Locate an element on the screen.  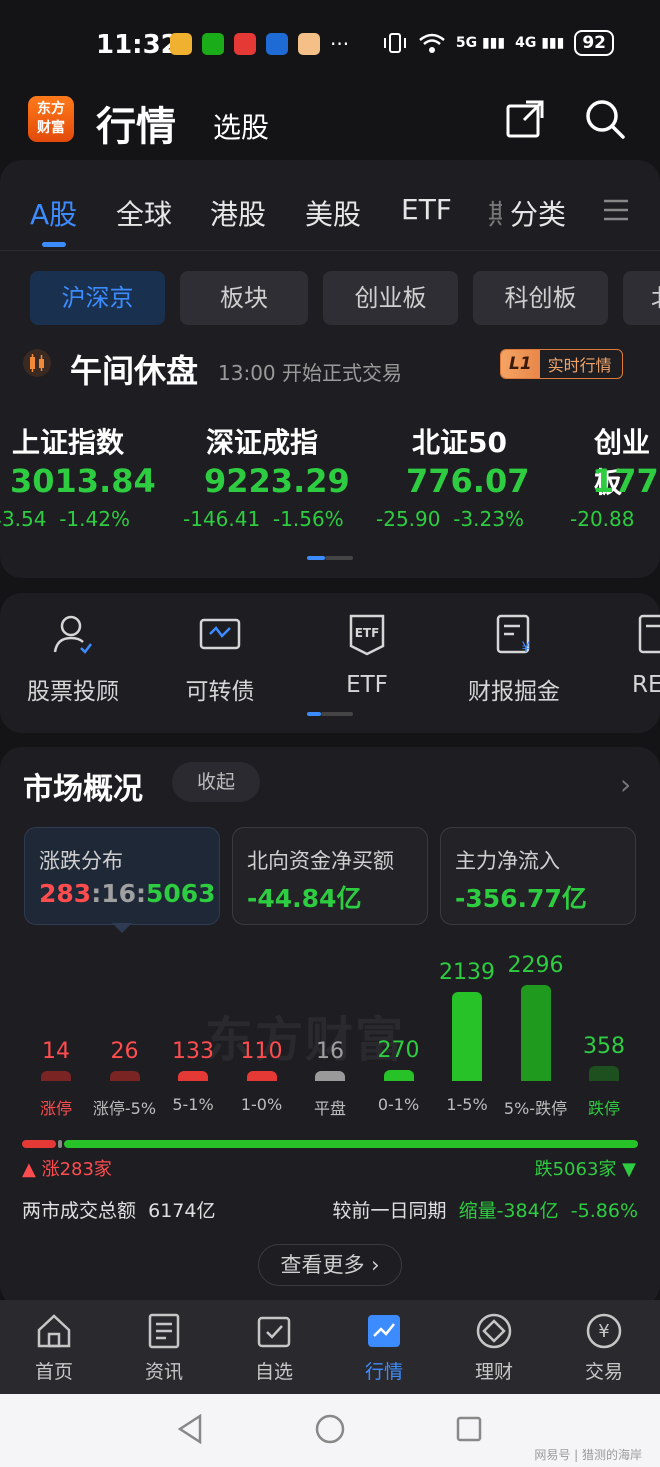
stat-value: 283:16:5063 is located at coordinates (127, 893).